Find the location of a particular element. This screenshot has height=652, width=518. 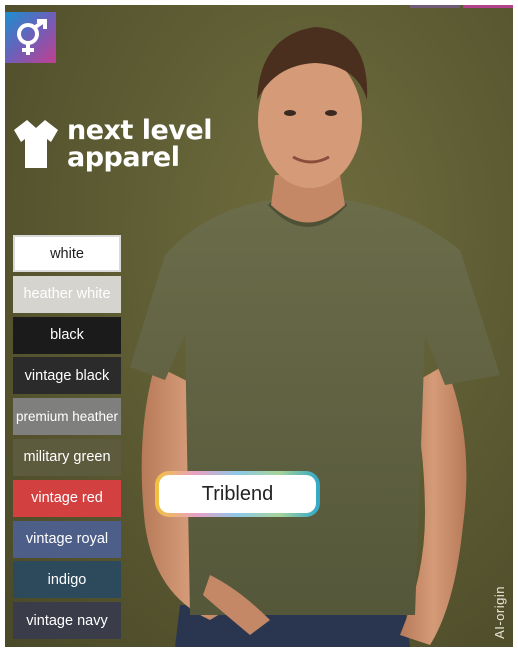

top-accent-left is located at coordinates (435, 6).